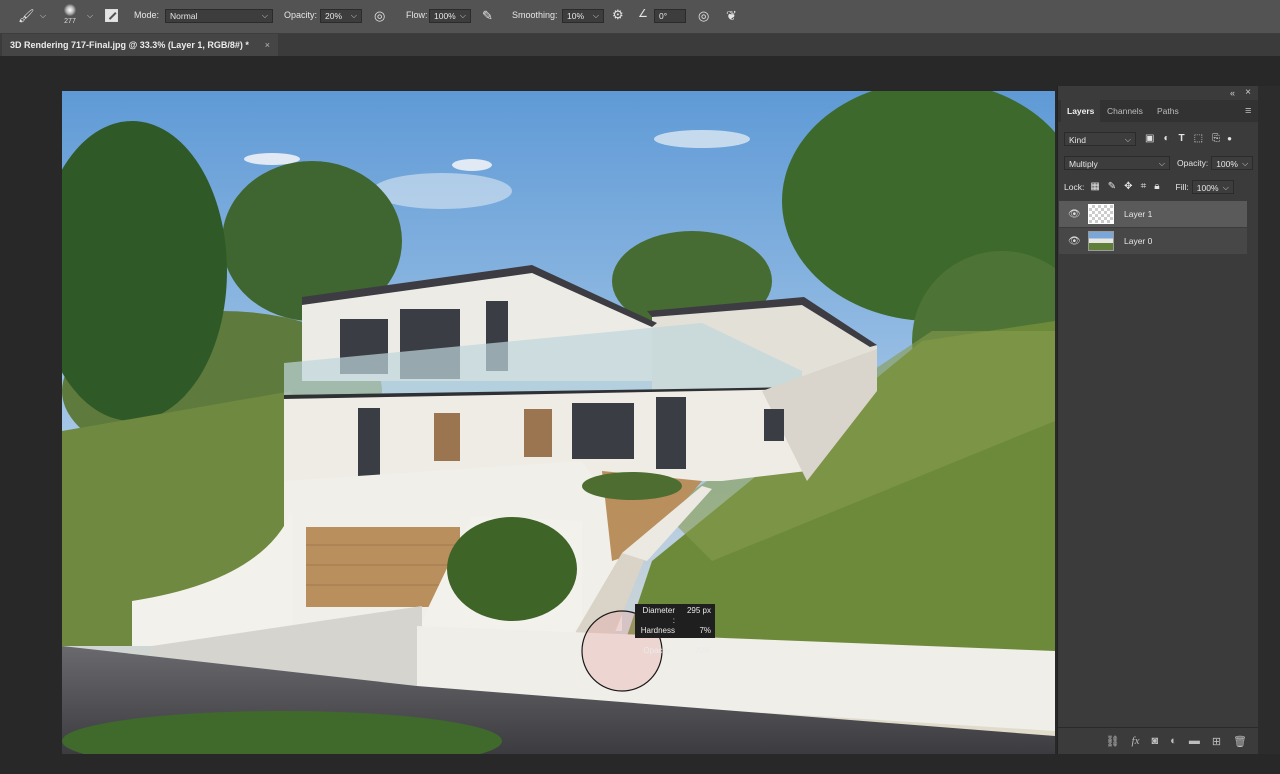 This screenshot has width=1280, height=774. What do you see at coordinates (1232, 93) in the screenshot?
I see `collapse-panel-icon: «` at bounding box center [1232, 93].